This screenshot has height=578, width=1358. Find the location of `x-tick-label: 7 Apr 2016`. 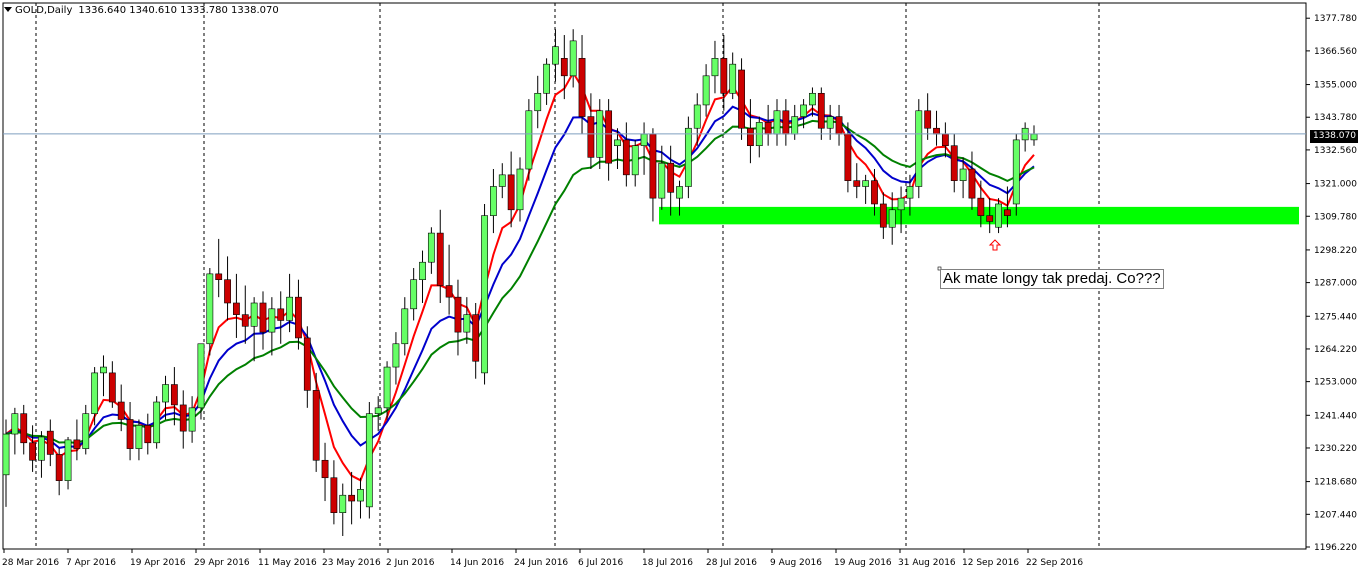

x-tick-label: 7 Apr 2016 is located at coordinates (91, 563).